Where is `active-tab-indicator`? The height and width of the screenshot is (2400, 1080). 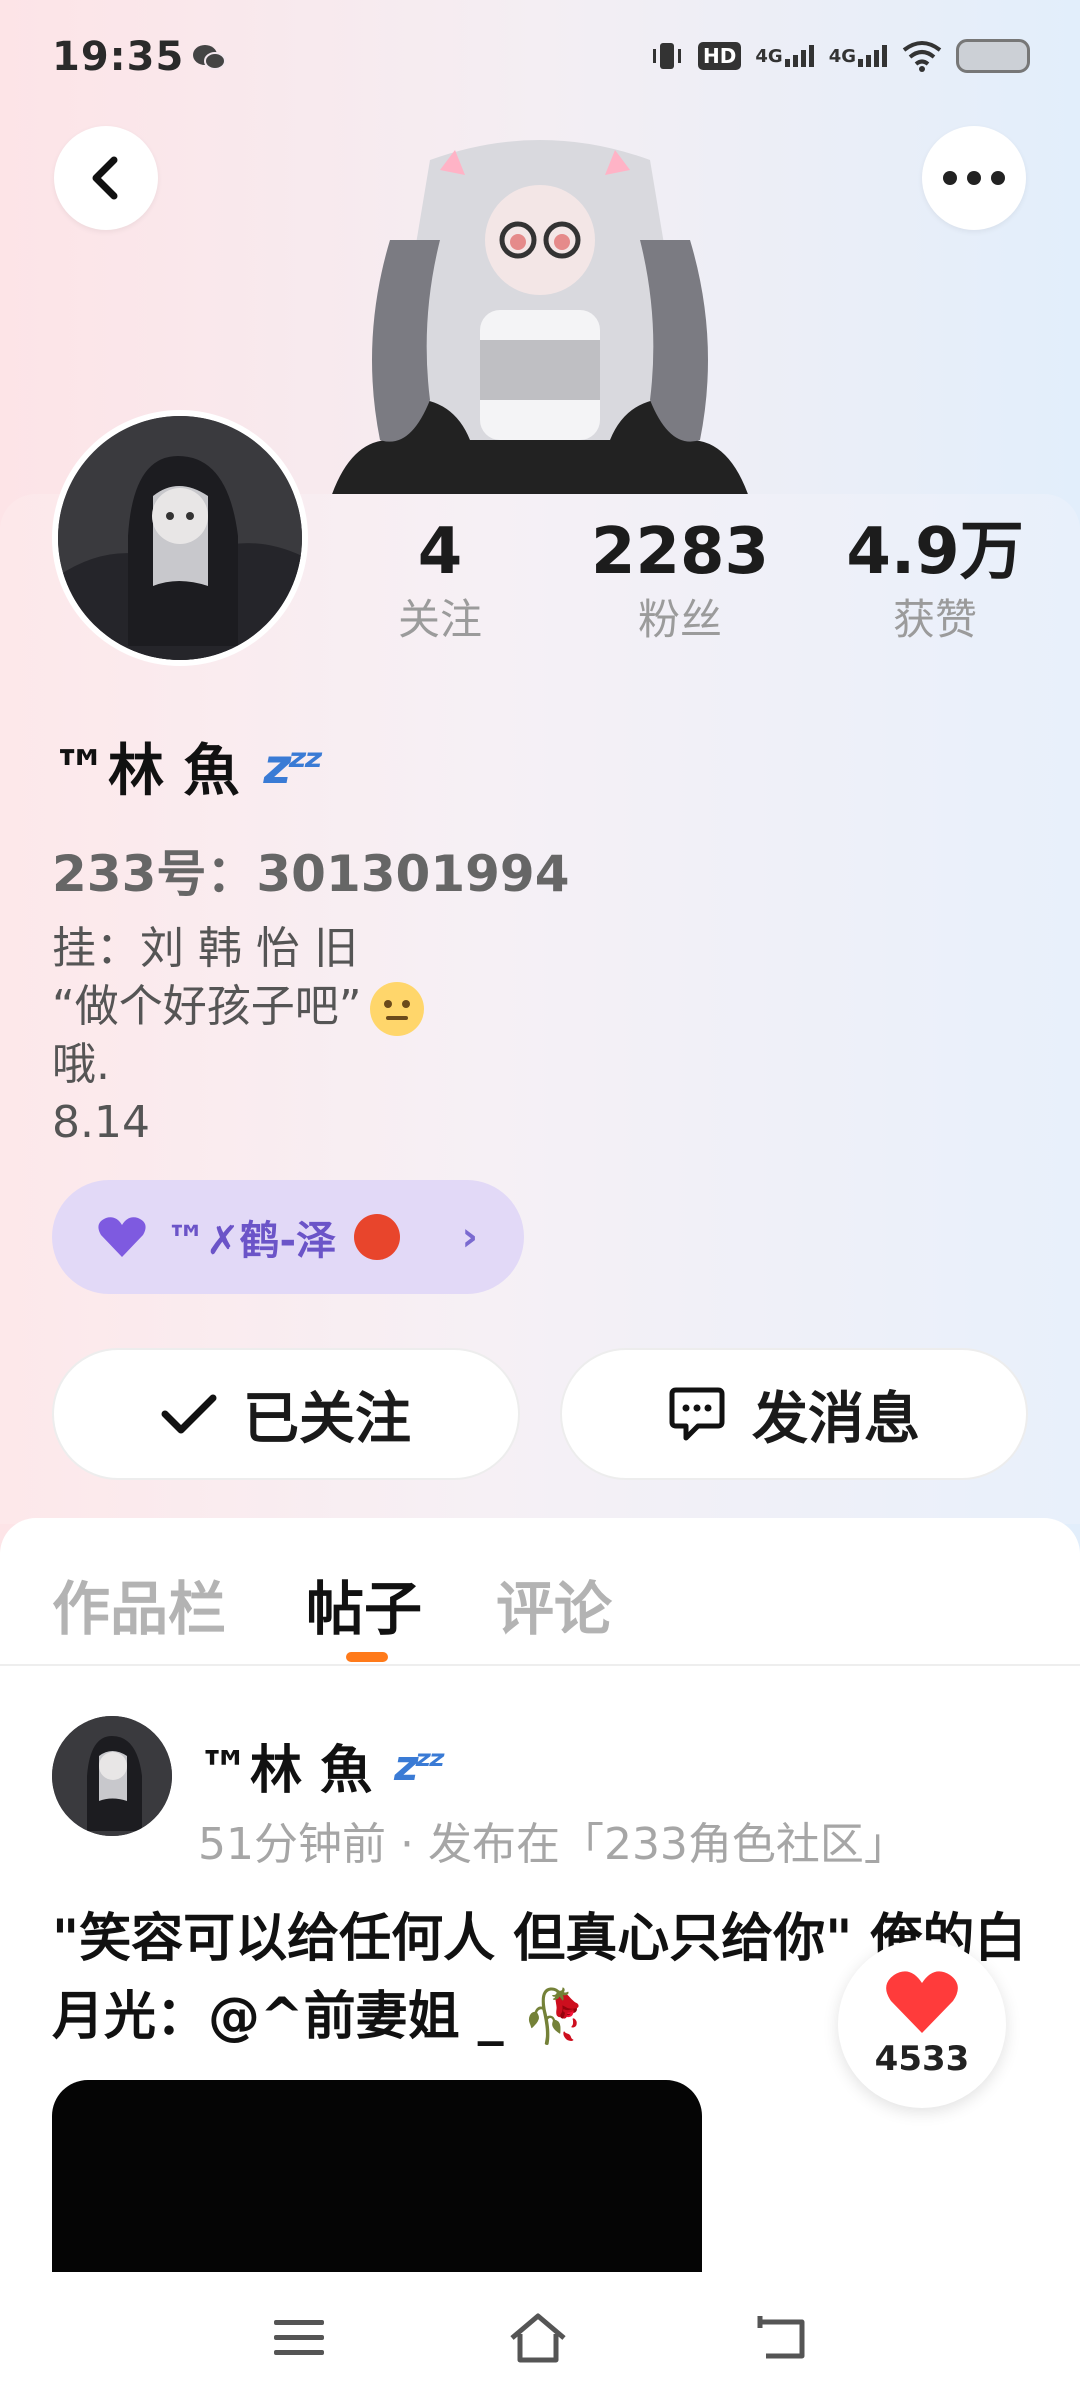
active-tab-indicator is located at coordinates (367, 1657).